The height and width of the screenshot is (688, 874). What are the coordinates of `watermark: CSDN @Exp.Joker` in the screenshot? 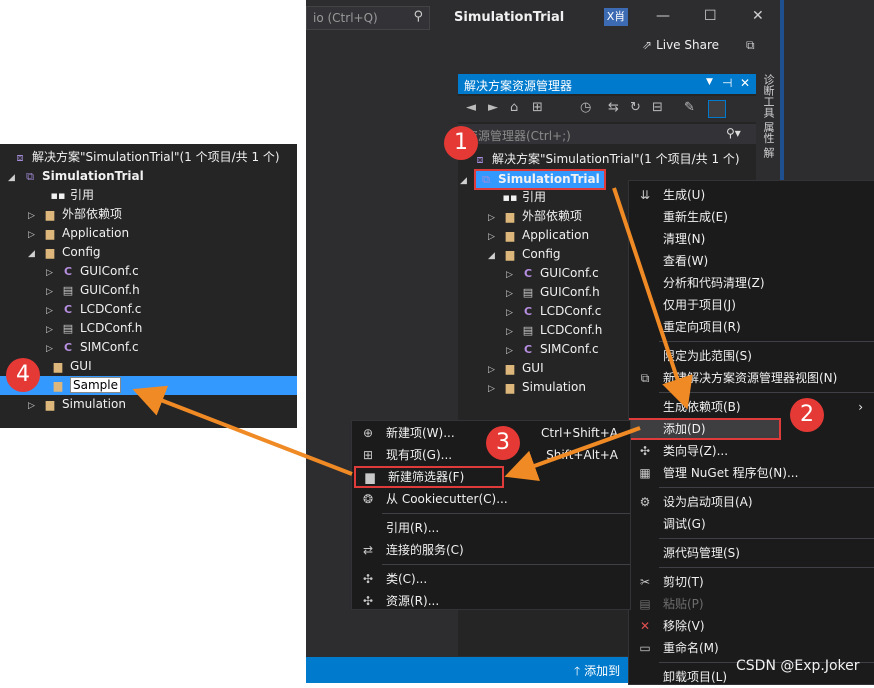 It's located at (798, 666).